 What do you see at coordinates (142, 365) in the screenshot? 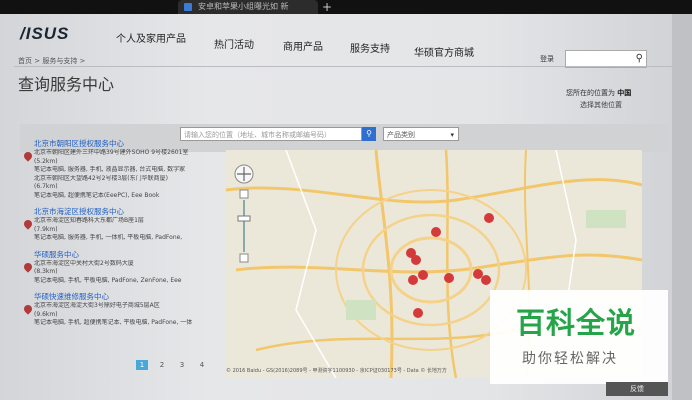
I see `page-button: 1` at bounding box center [142, 365].